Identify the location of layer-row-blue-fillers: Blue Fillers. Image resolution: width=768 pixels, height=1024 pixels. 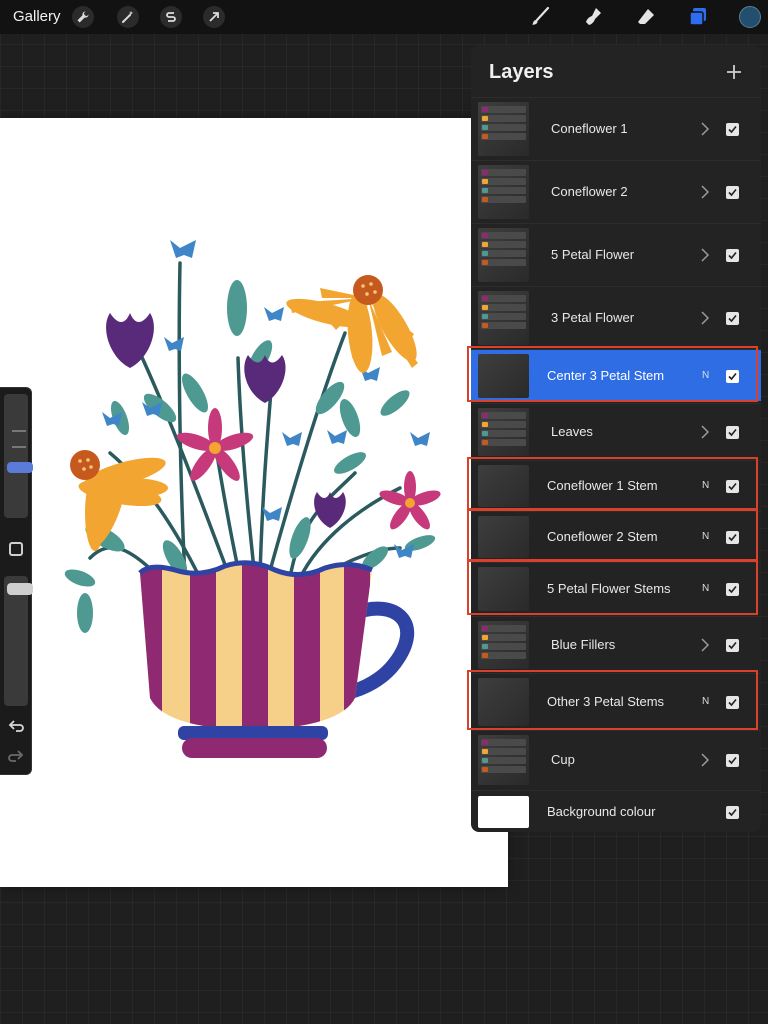
(616, 644).